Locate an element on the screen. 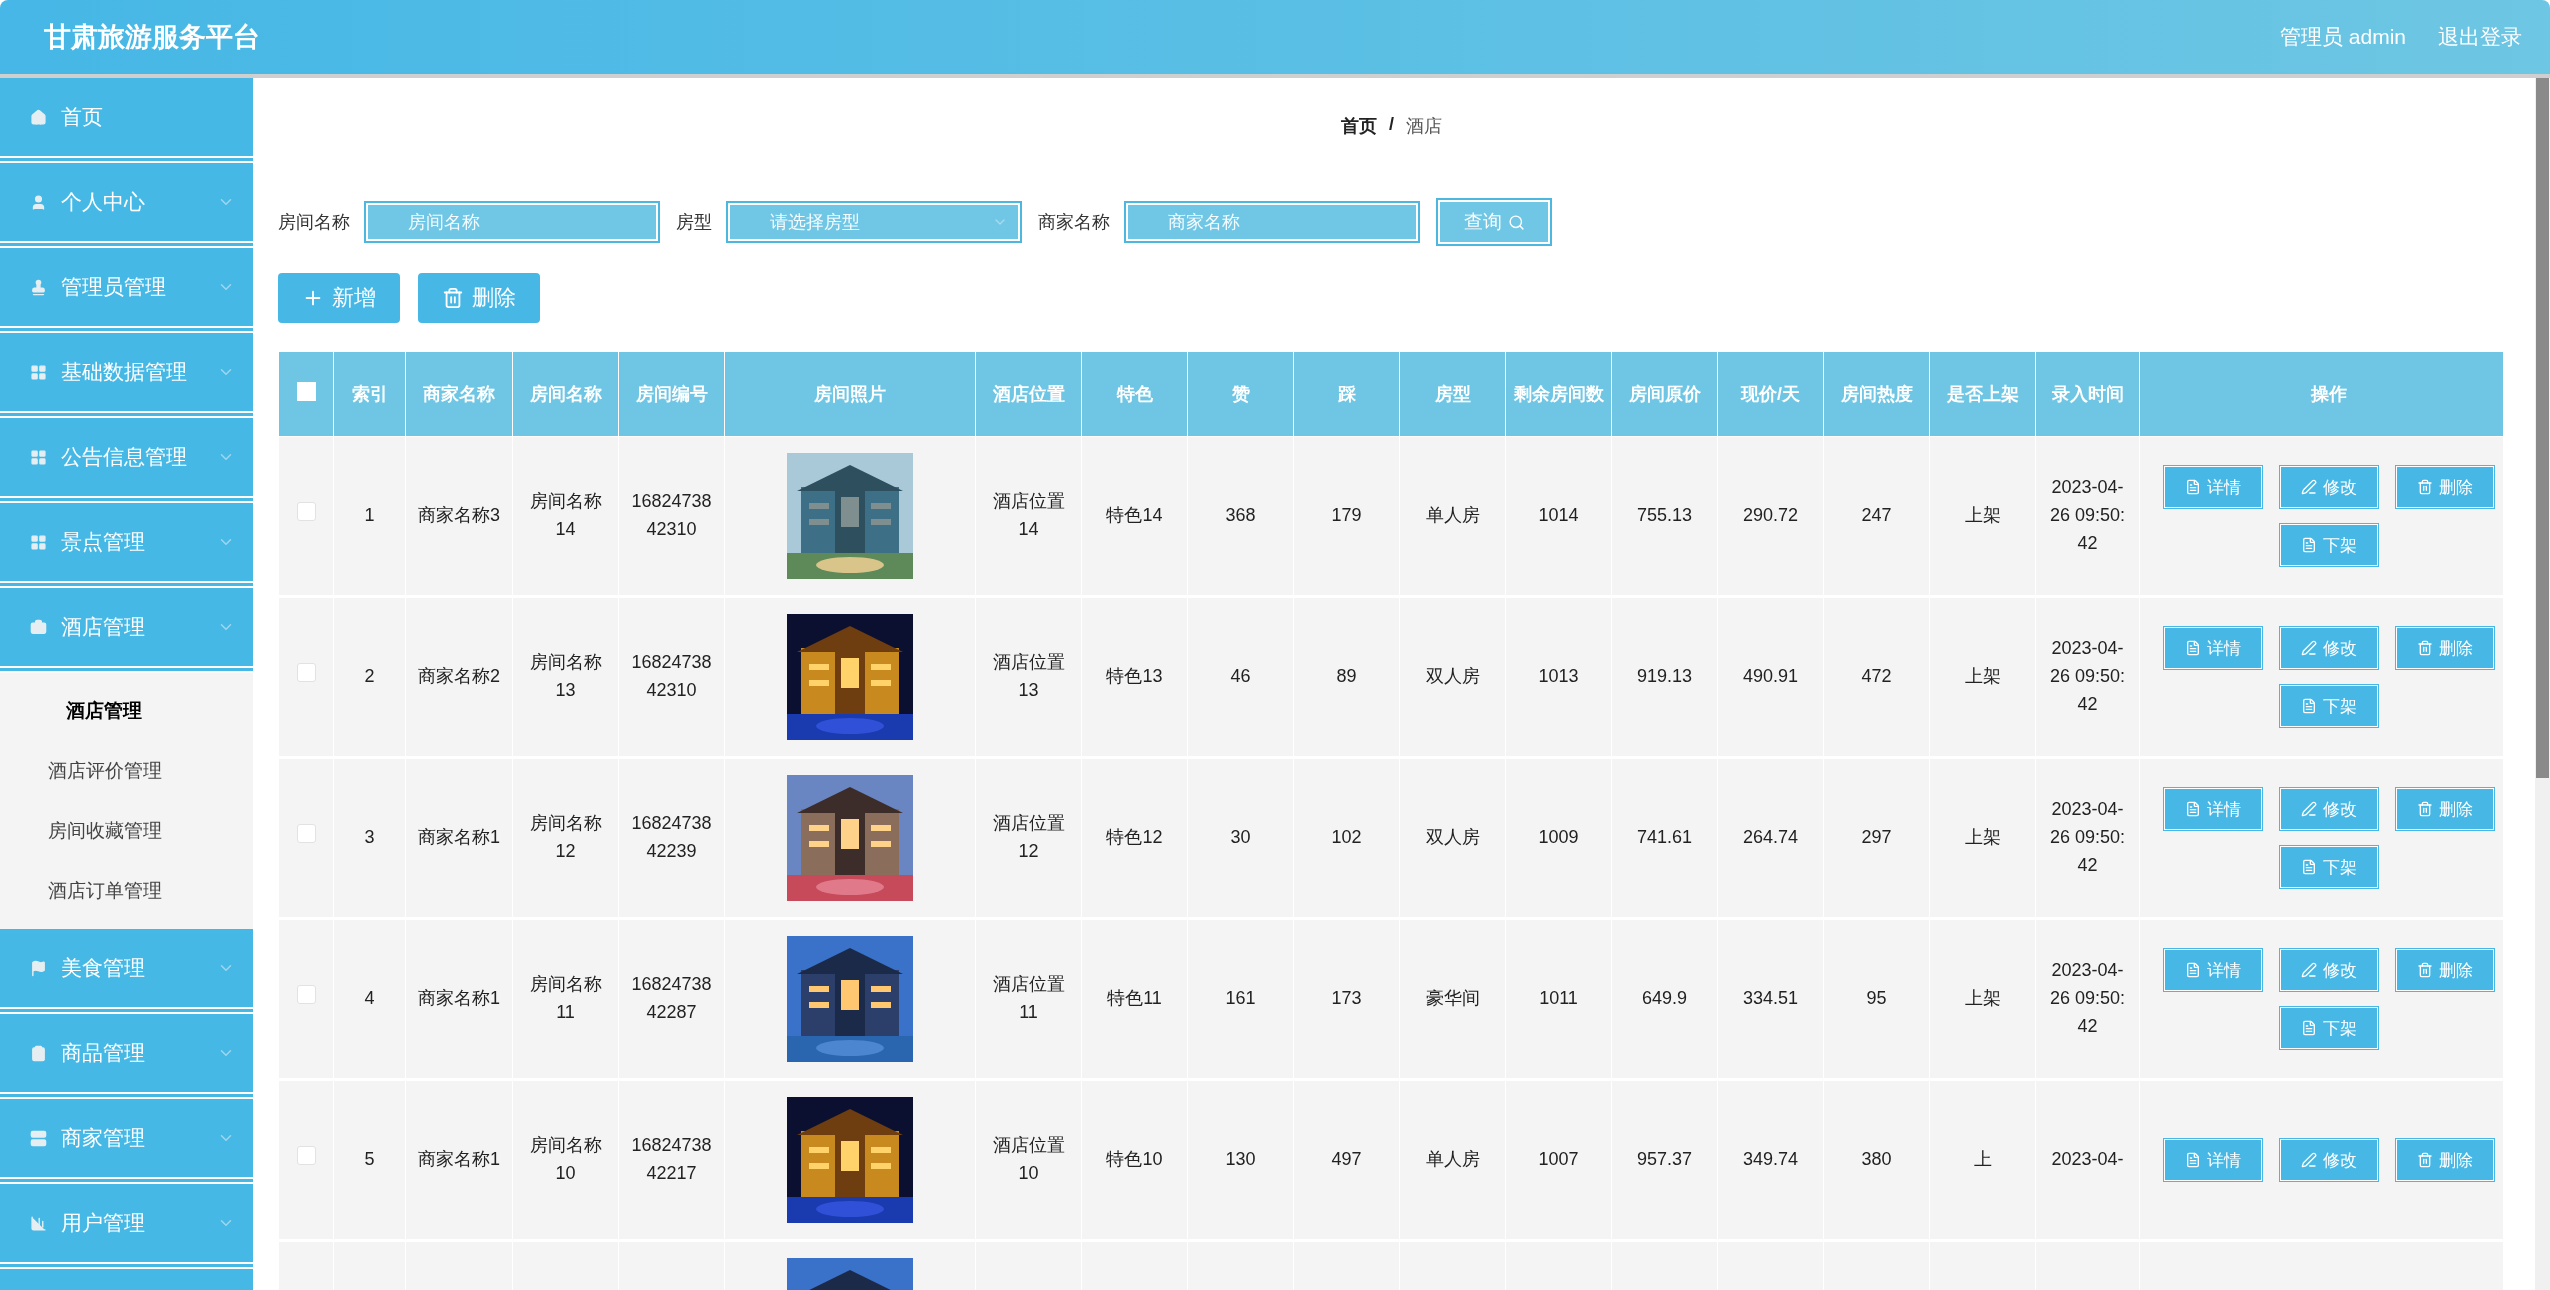 The width and height of the screenshot is (2550, 1290). sidebar-item: 美食管理 is located at coordinates (126, 971).